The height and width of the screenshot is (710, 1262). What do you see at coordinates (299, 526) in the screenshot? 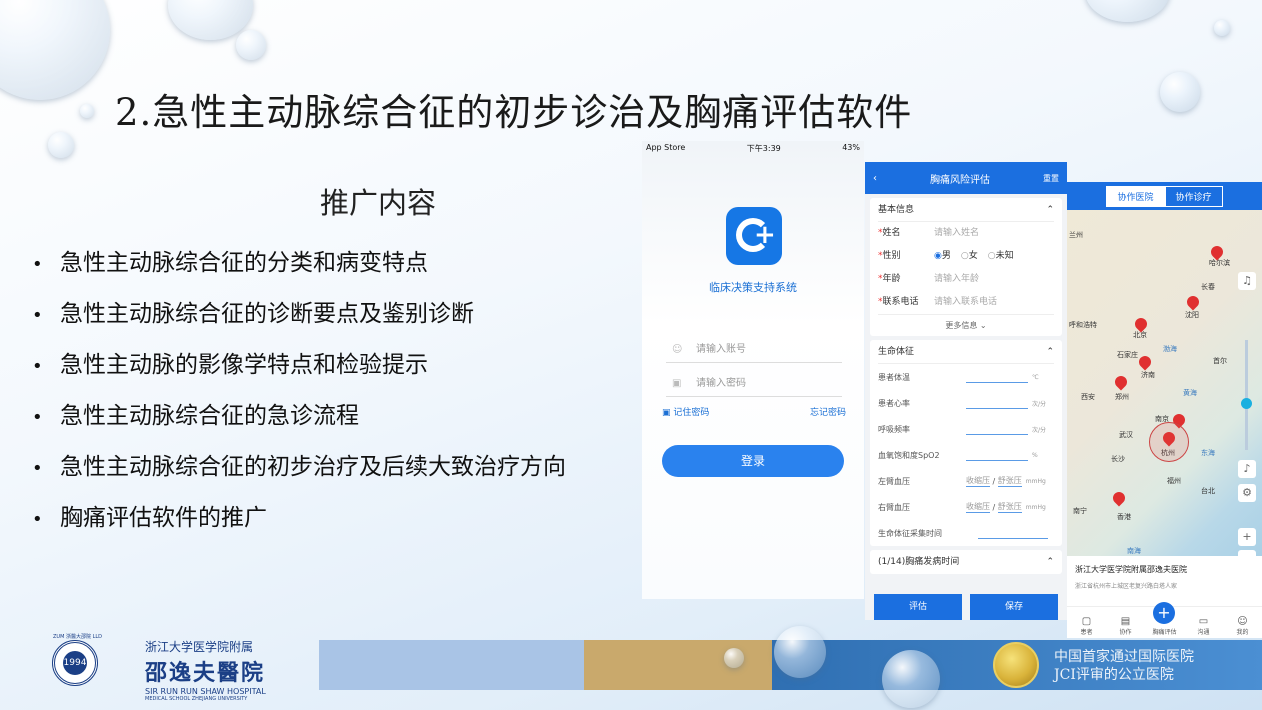
I see `bullet-item: 胸痛评估软件的推广` at bounding box center [299, 526].